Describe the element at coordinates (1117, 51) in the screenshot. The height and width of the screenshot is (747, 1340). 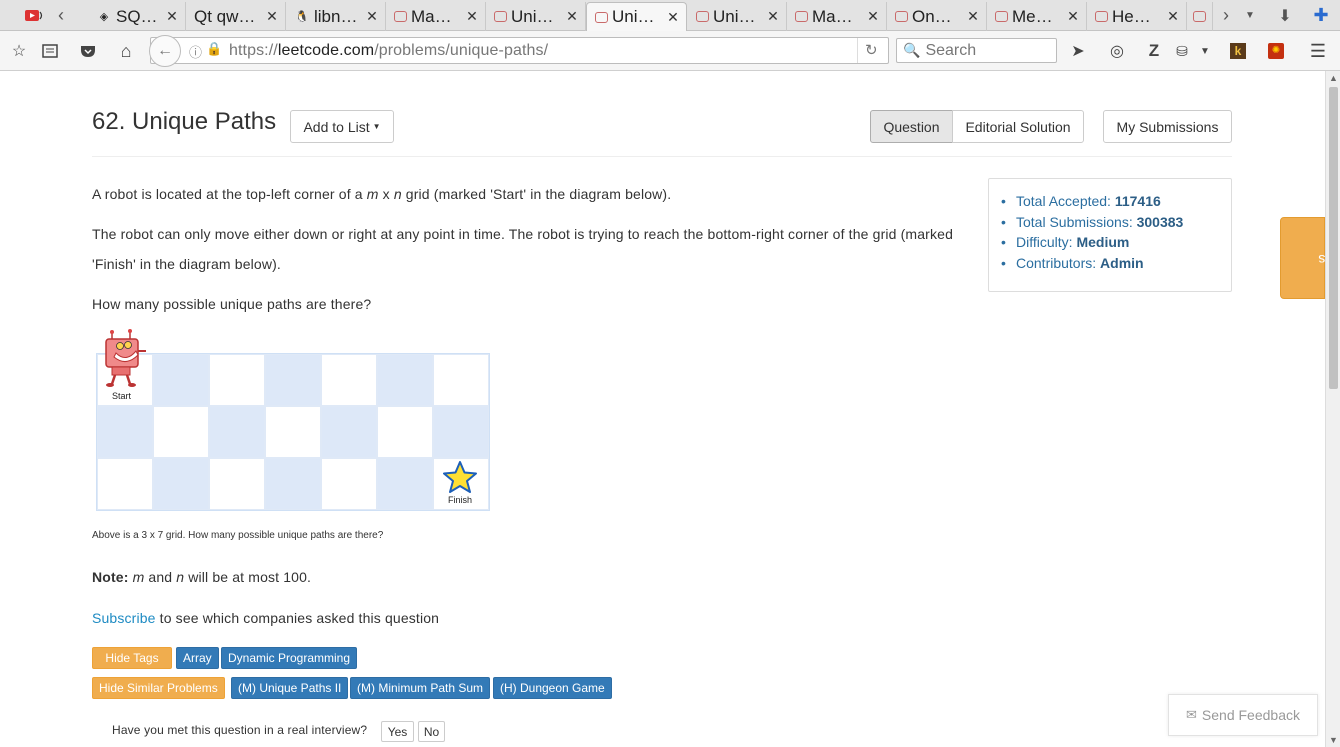
I see `globe-icon: ◎` at that location.